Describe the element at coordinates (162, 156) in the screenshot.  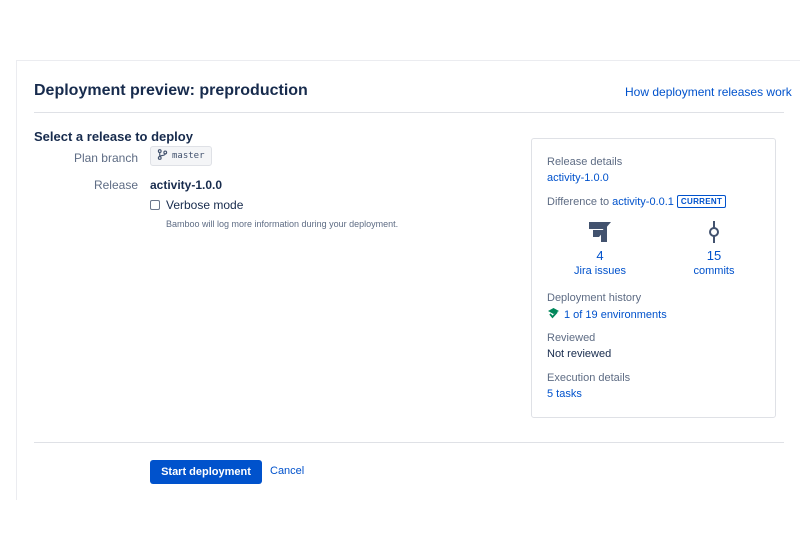
I see `branch-icon` at that location.